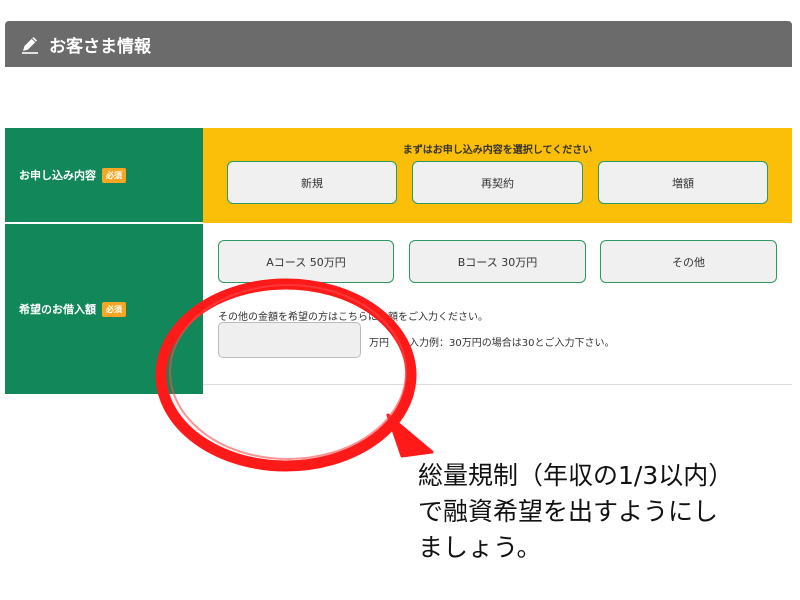 This screenshot has width=800, height=600. Describe the element at coordinates (398, 44) in the screenshot. I see `section-header: お客さま情報` at that location.